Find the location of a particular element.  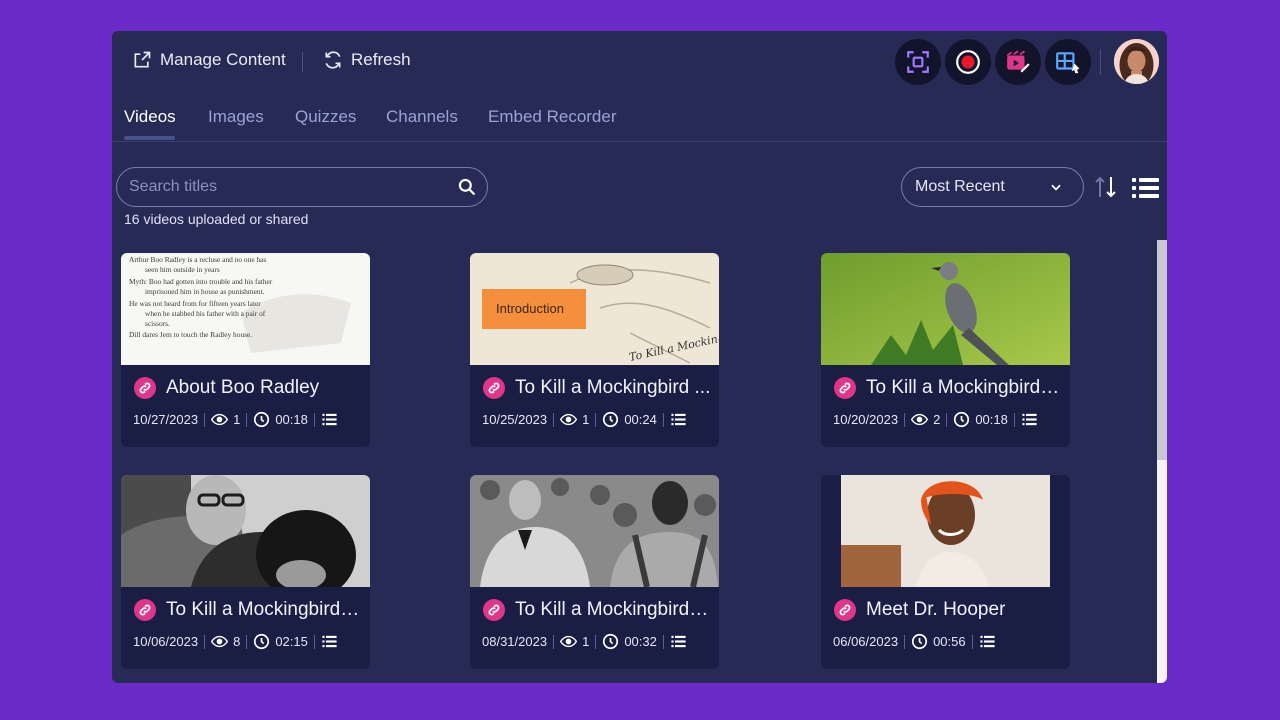

sort-dropdown: Most Recent is located at coordinates (992, 187).